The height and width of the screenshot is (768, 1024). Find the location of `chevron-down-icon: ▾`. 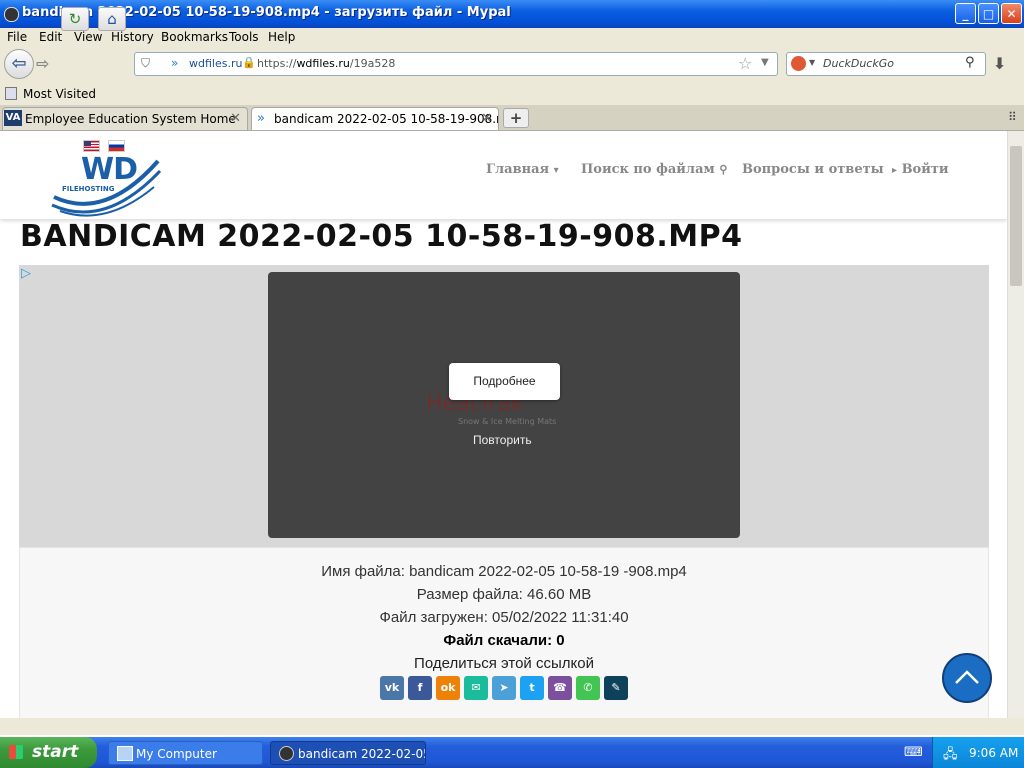

chevron-down-icon: ▾ is located at coordinates (556, 170).